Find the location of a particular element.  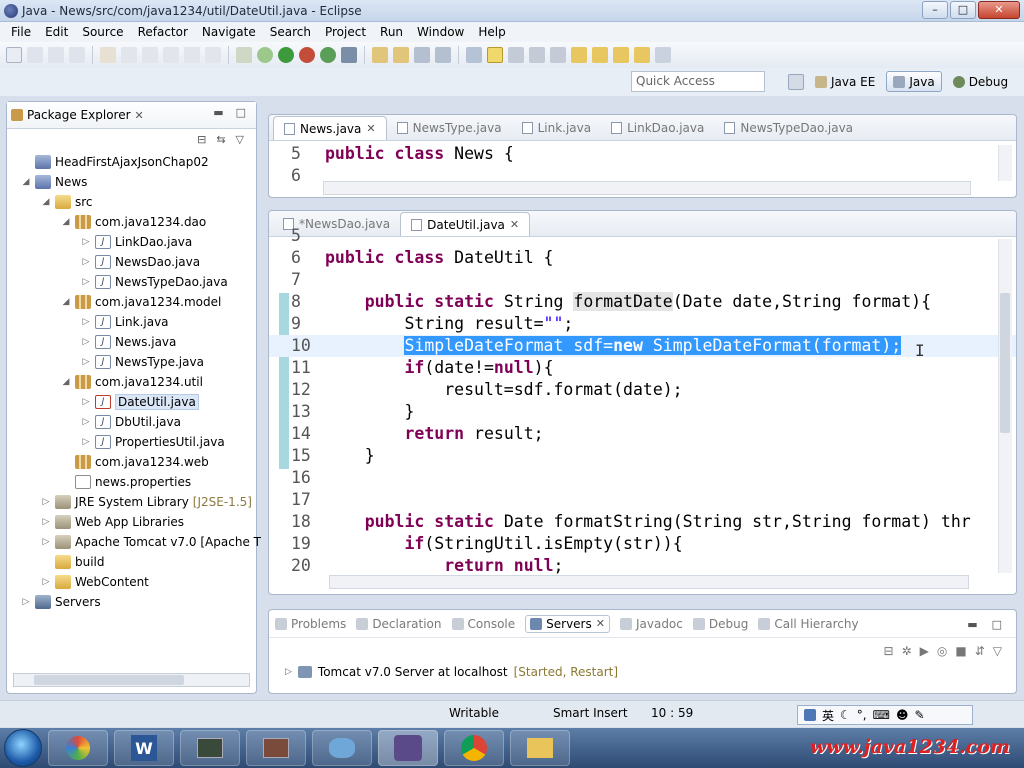

close-button: ✕ is located at coordinates (999, 10).